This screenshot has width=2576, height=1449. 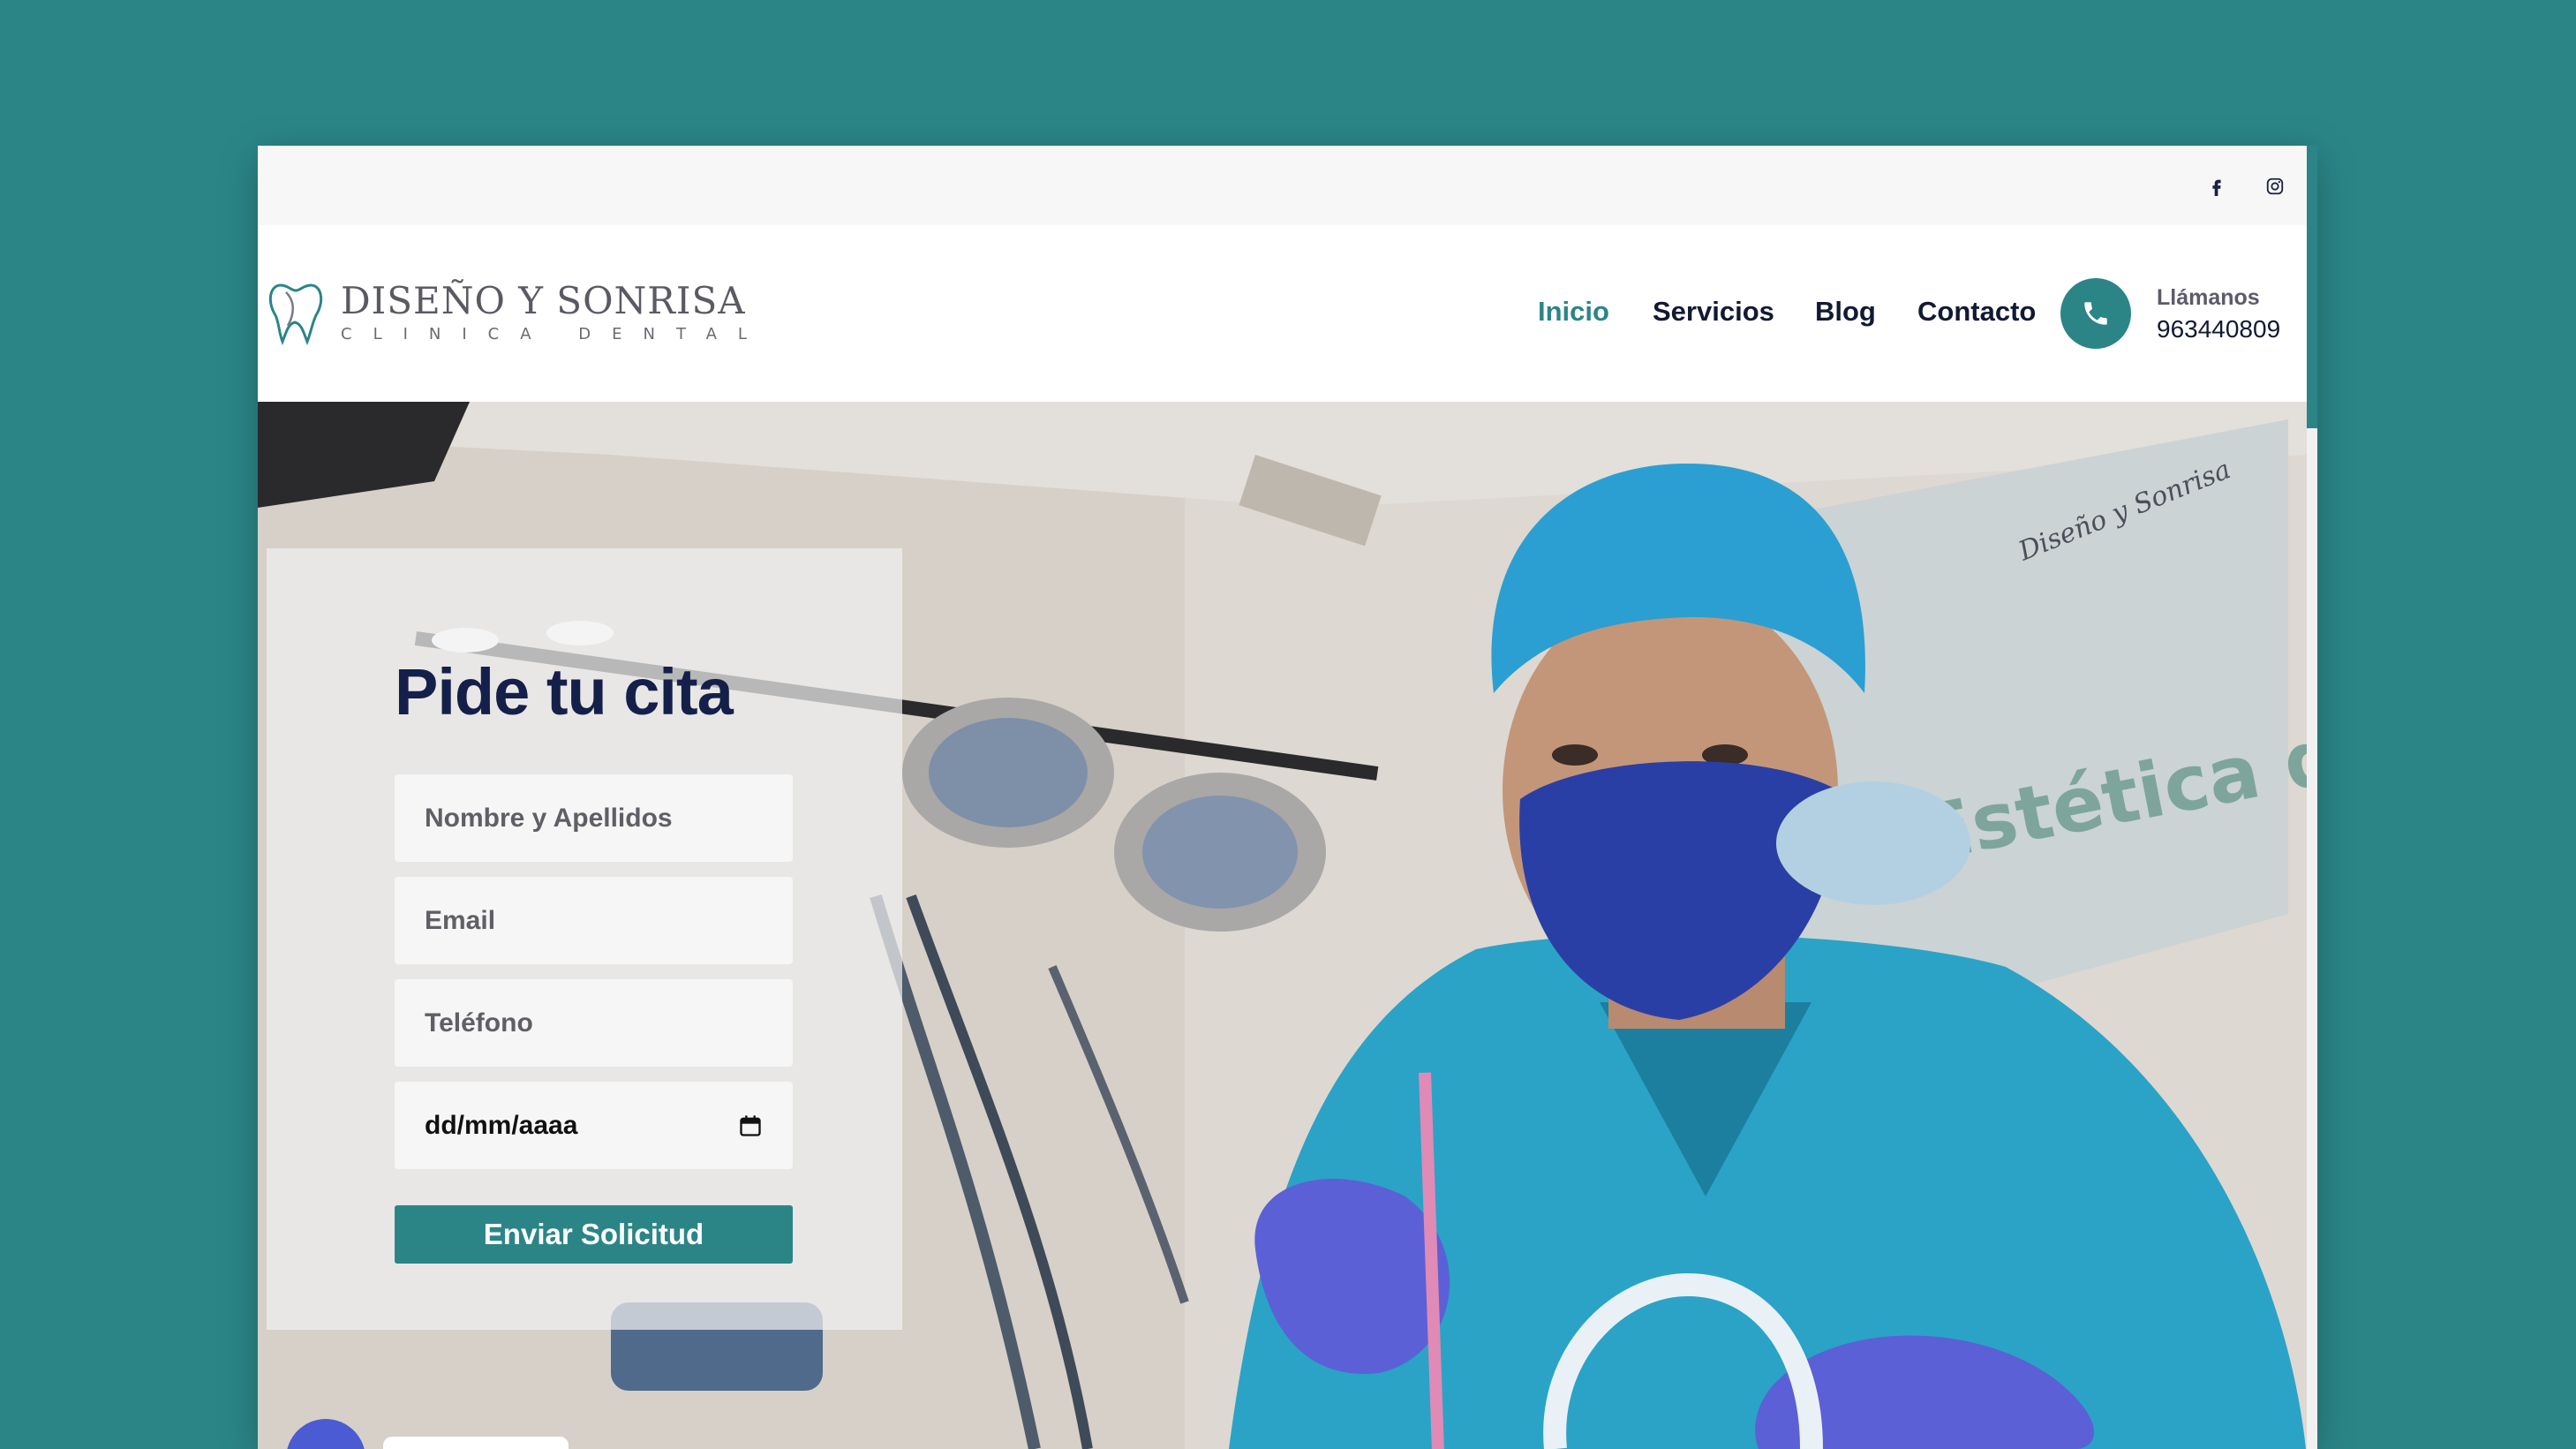 What do you see at coordinates (461, 920) in the screenshot?
I see `email-placeholder: Email` at bounding box center [461, 920].